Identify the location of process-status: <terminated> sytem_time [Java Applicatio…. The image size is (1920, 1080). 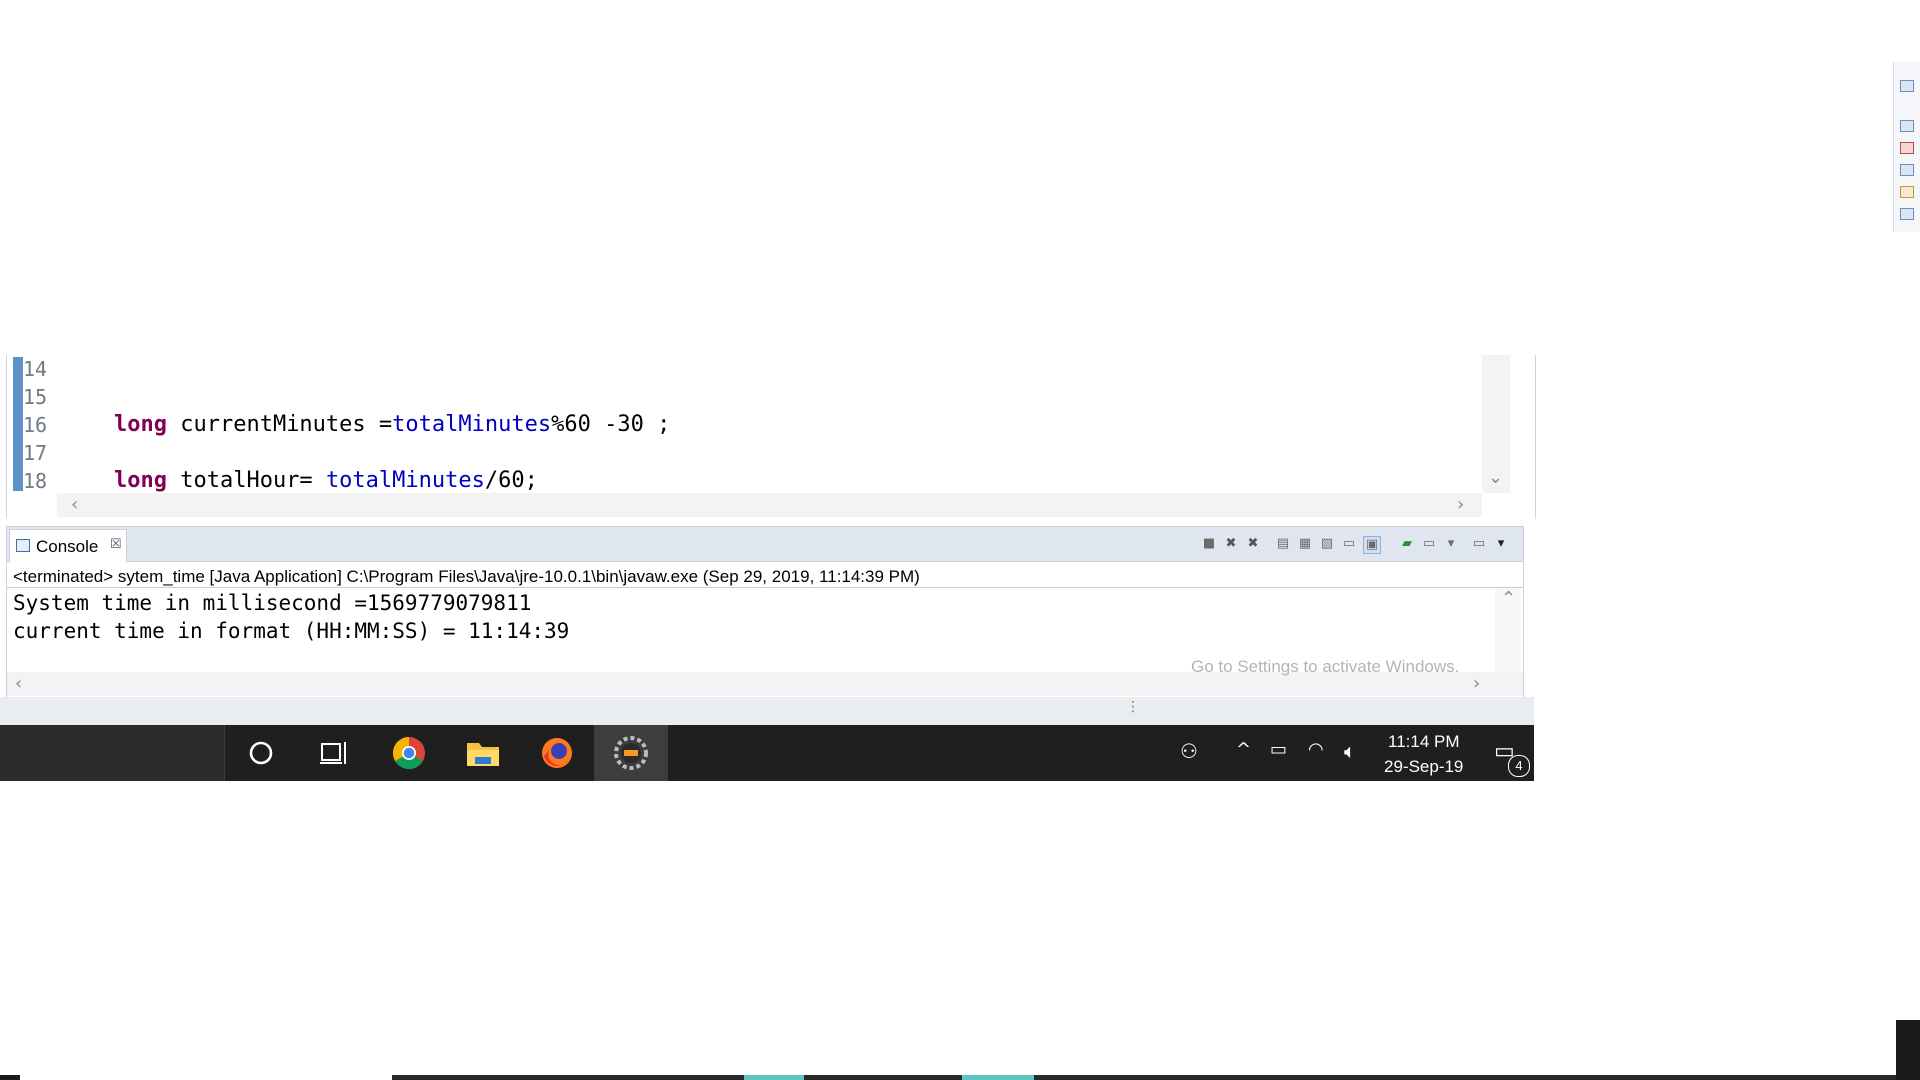
(466, 576).